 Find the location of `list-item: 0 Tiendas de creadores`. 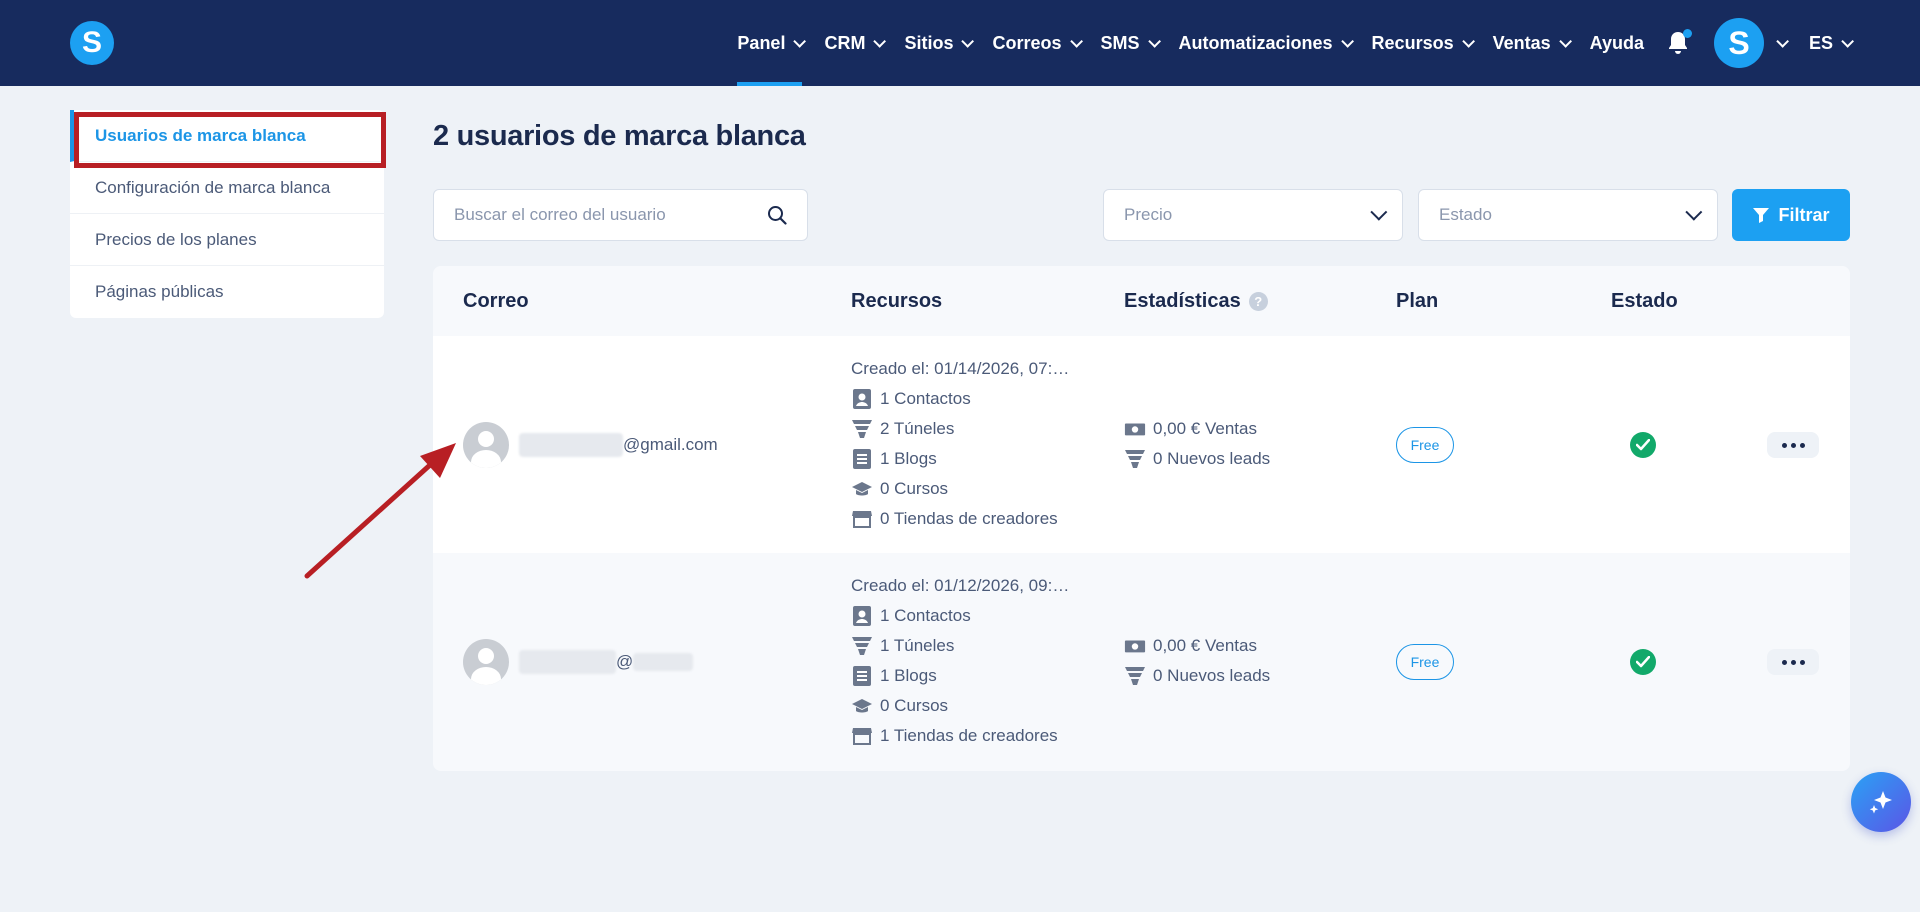

list-item: 0 Tiendas de creadores is located at coordinates (960, 519).